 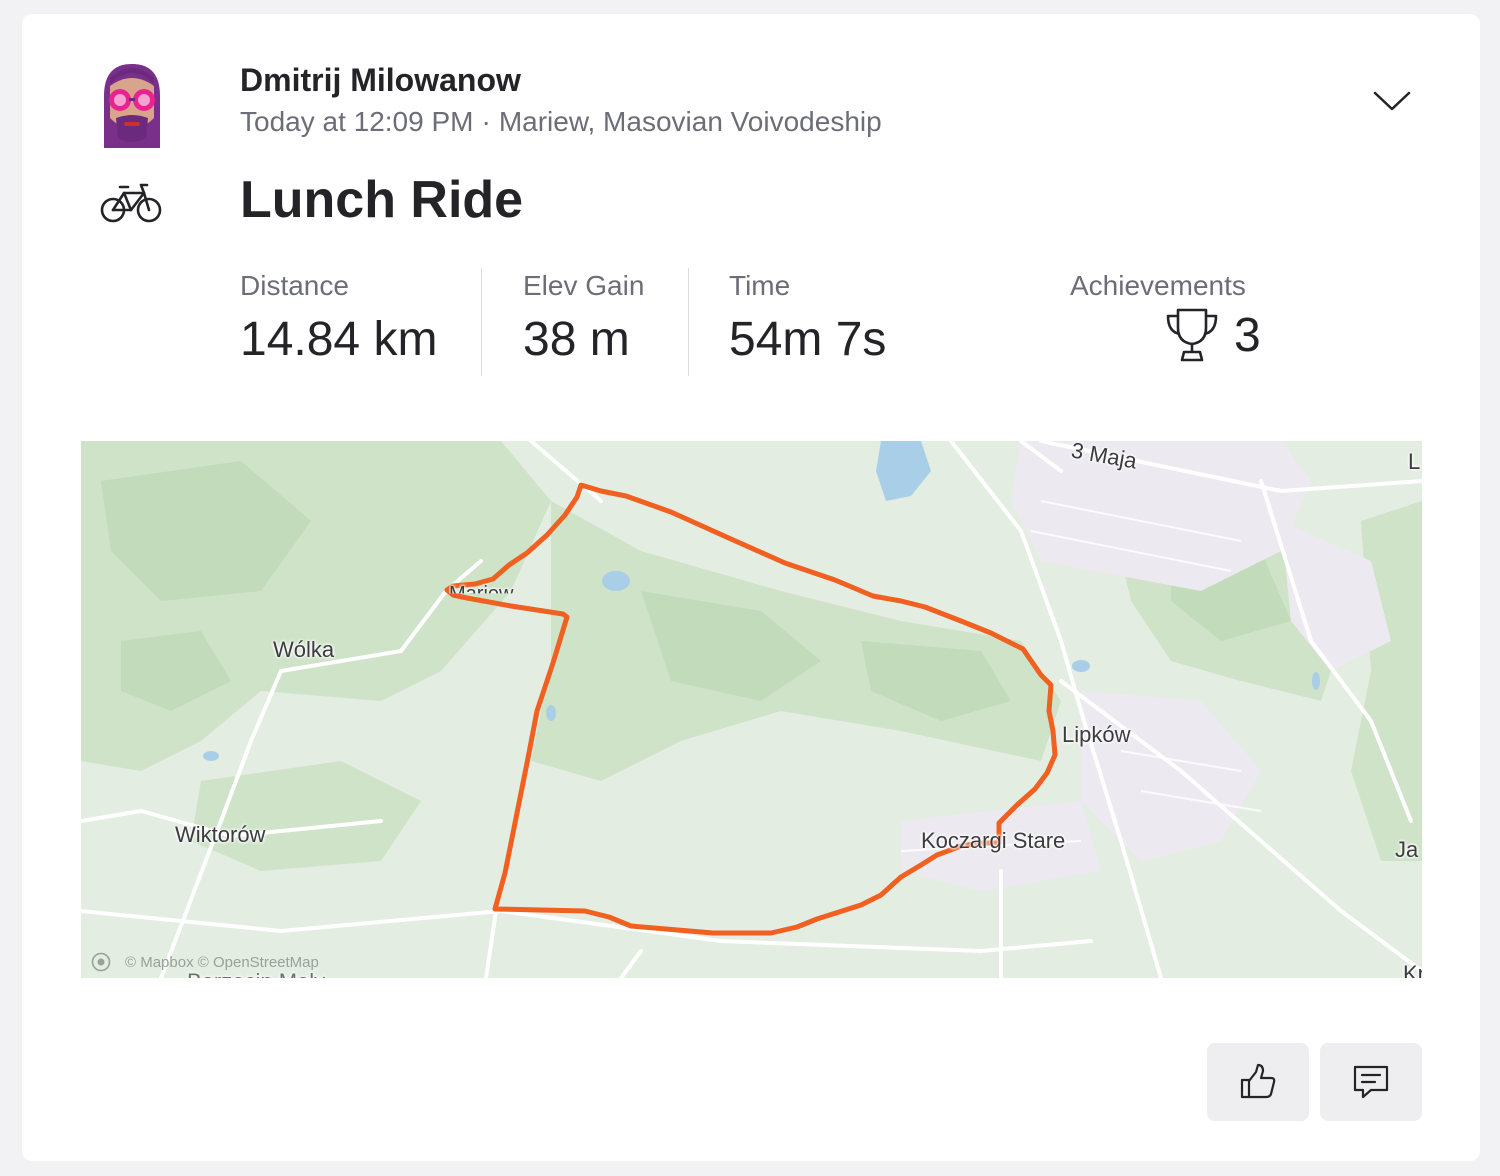 I want to click on comment-button, so click(x=1371, y=1082).